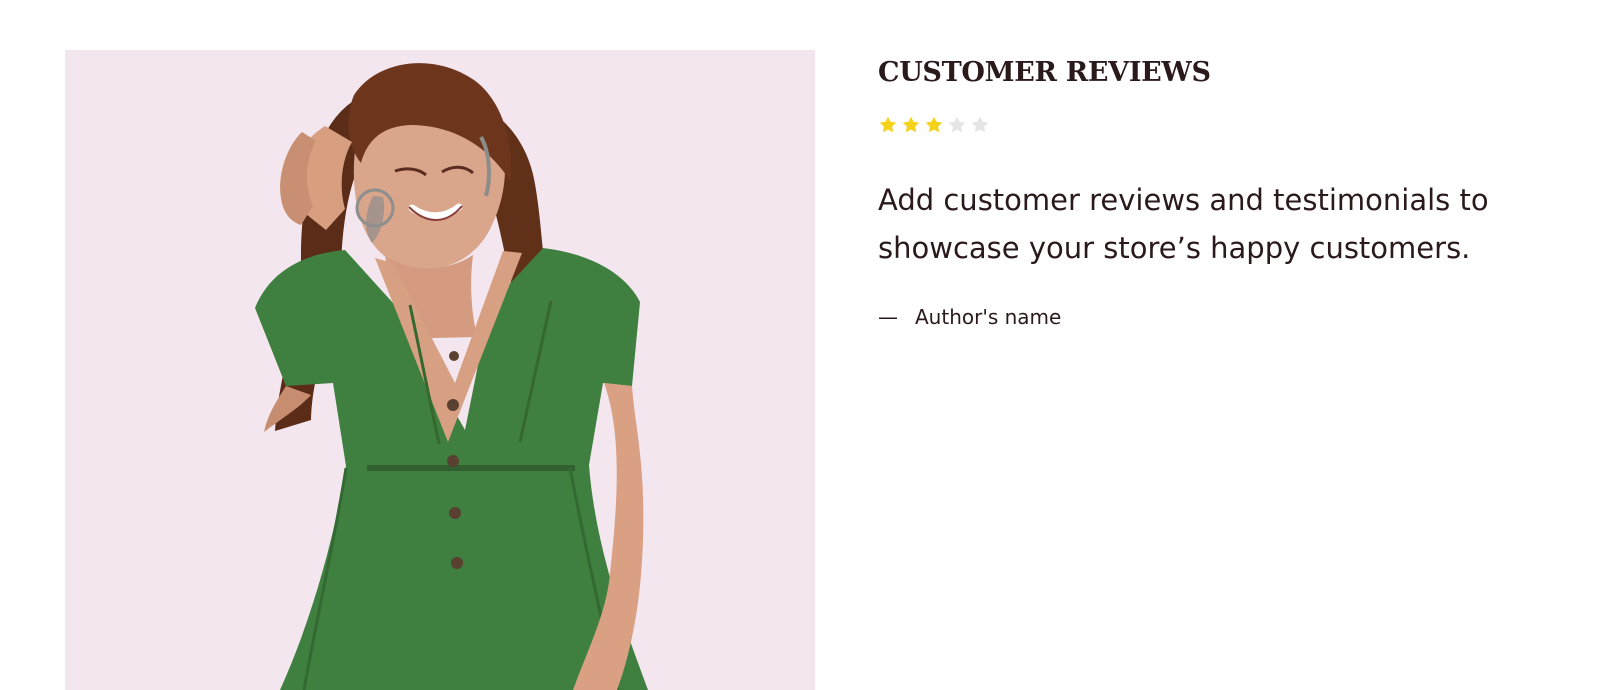 The width and height of the screenshot is (1618, 690). I want to click on author-name: Author's name, so click(988, 317).